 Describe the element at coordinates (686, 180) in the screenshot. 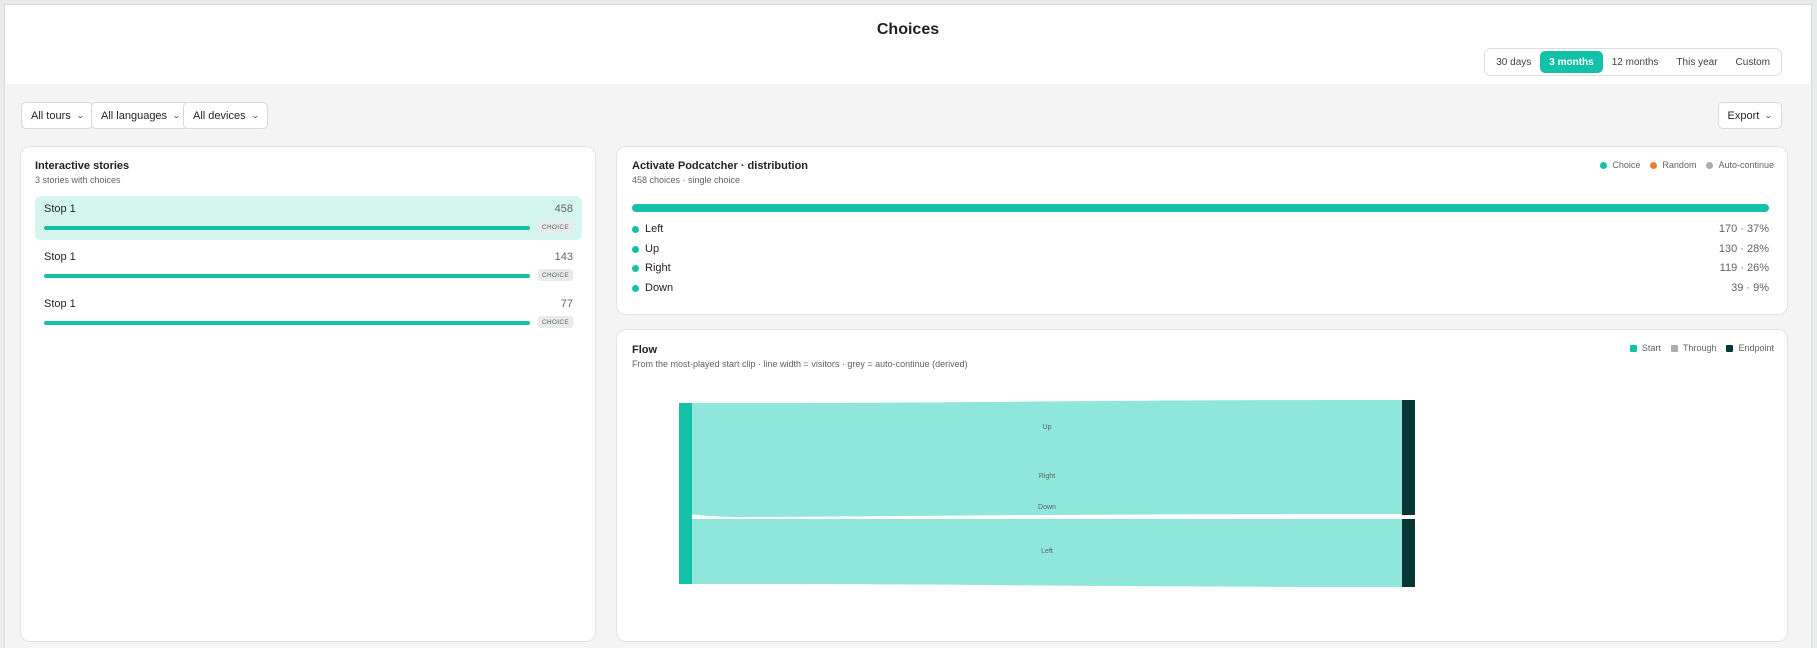

I see `distribution-card-subtitle: 458 choices · single choice` at that location.